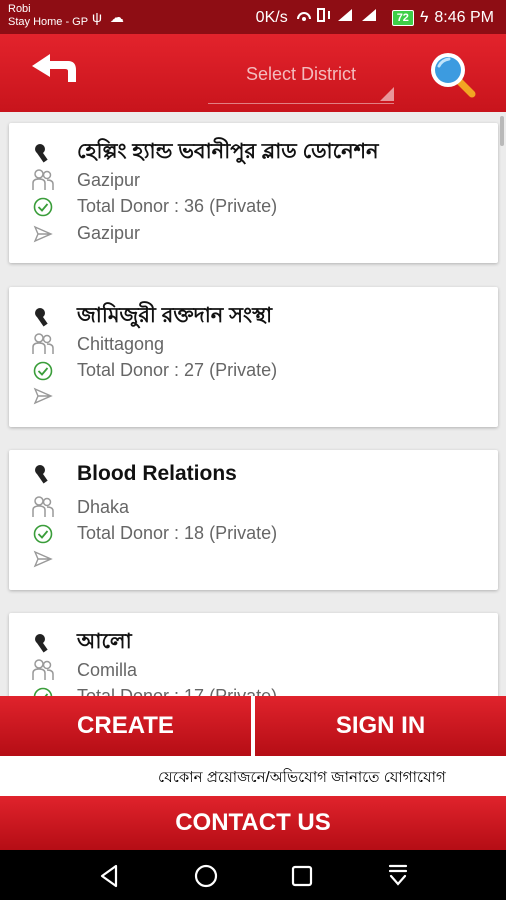  I want to click on nav-notification-button, so click(398, 876).